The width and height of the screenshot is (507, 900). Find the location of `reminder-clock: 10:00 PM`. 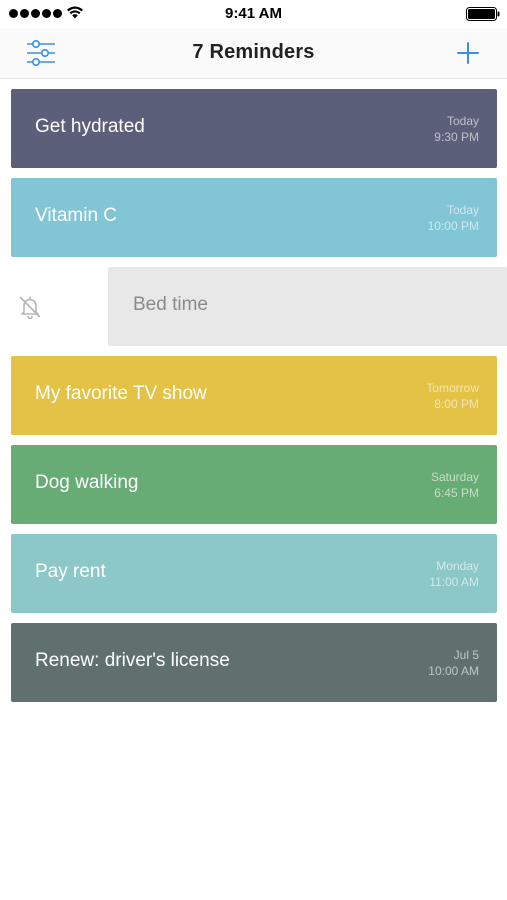

reminder-clock: 10:00 PM is located at coordinates (453, 226).